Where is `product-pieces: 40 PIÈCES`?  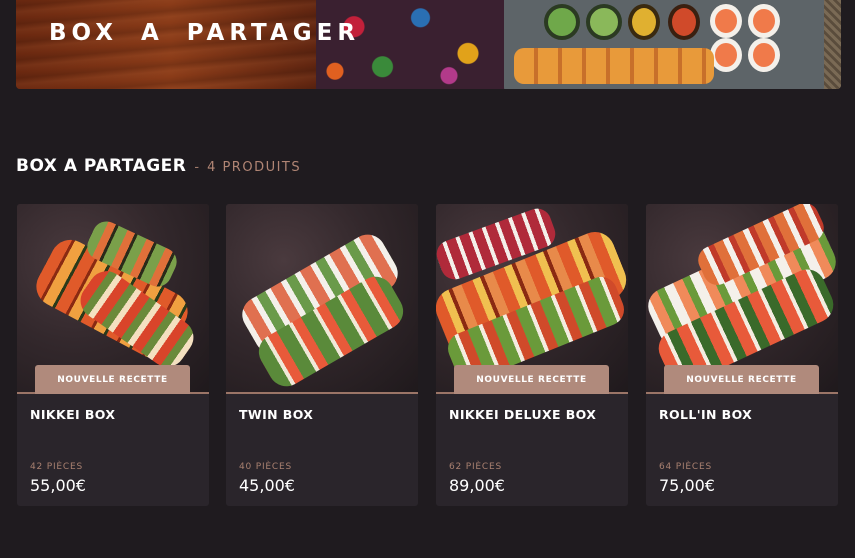
product-pieces: 40 PIÈCES is located at coordinates (265, 467).